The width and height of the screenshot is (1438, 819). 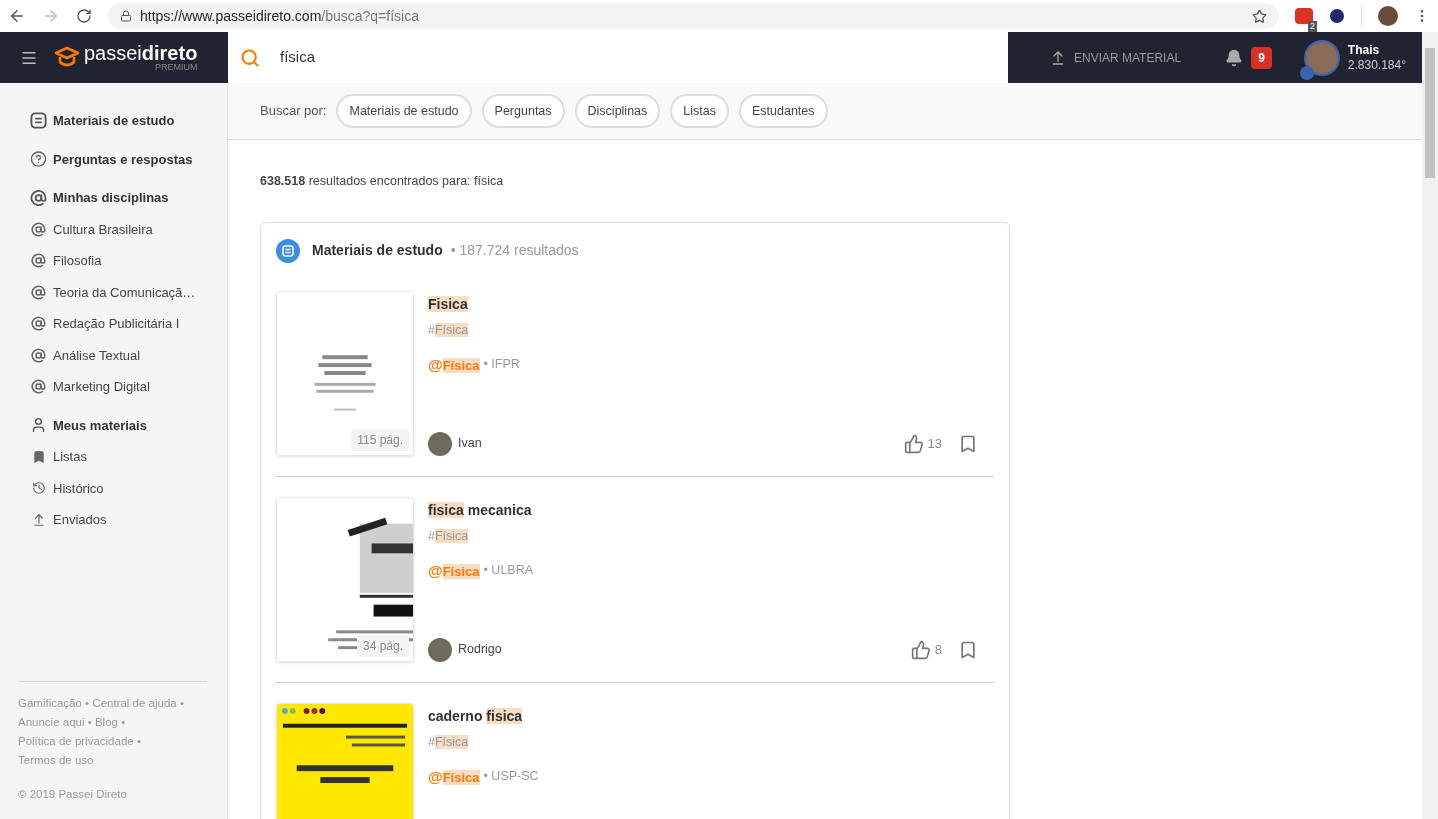 I want to click on author-name: Rodrigo, so click(x=480, y=650).